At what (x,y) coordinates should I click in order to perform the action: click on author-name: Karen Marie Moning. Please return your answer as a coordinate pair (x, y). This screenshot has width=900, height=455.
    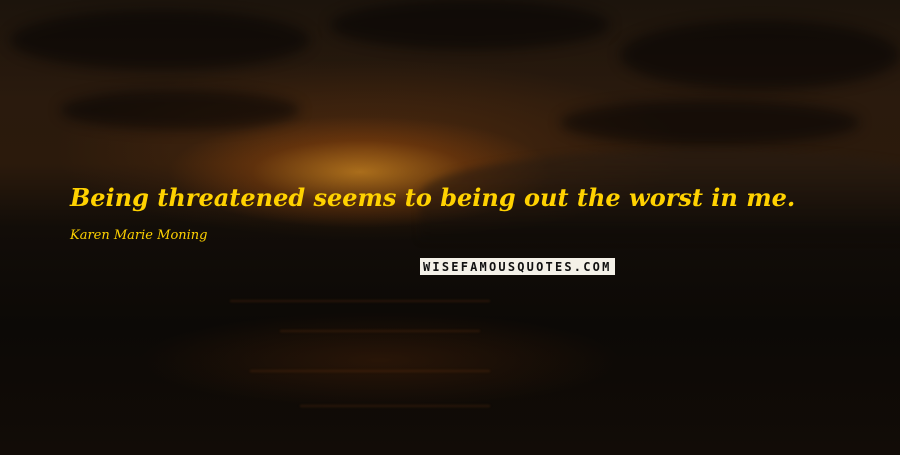
    Looking at the image, I should click on (139, 235).